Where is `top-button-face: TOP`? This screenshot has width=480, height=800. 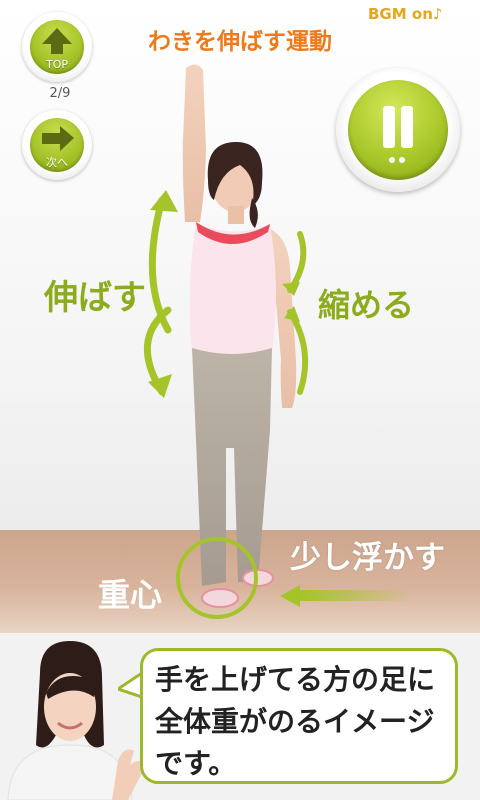
top-button-face: TOP is located at coordinates (57, 47).